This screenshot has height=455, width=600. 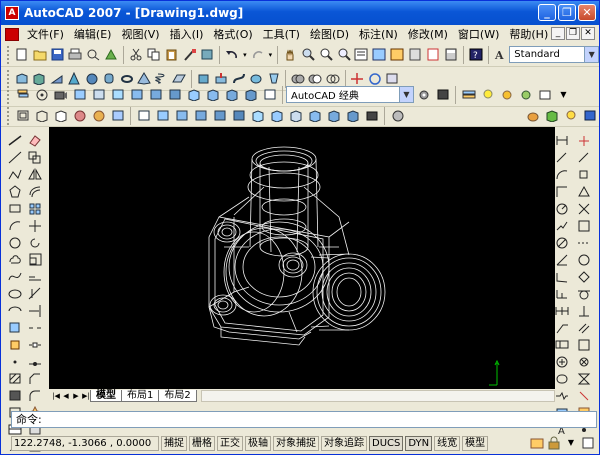 What do you see at coordinates (584, 208) in the screenshot?
I see `snap-intersection-icon` at bounding box center [584, 208].